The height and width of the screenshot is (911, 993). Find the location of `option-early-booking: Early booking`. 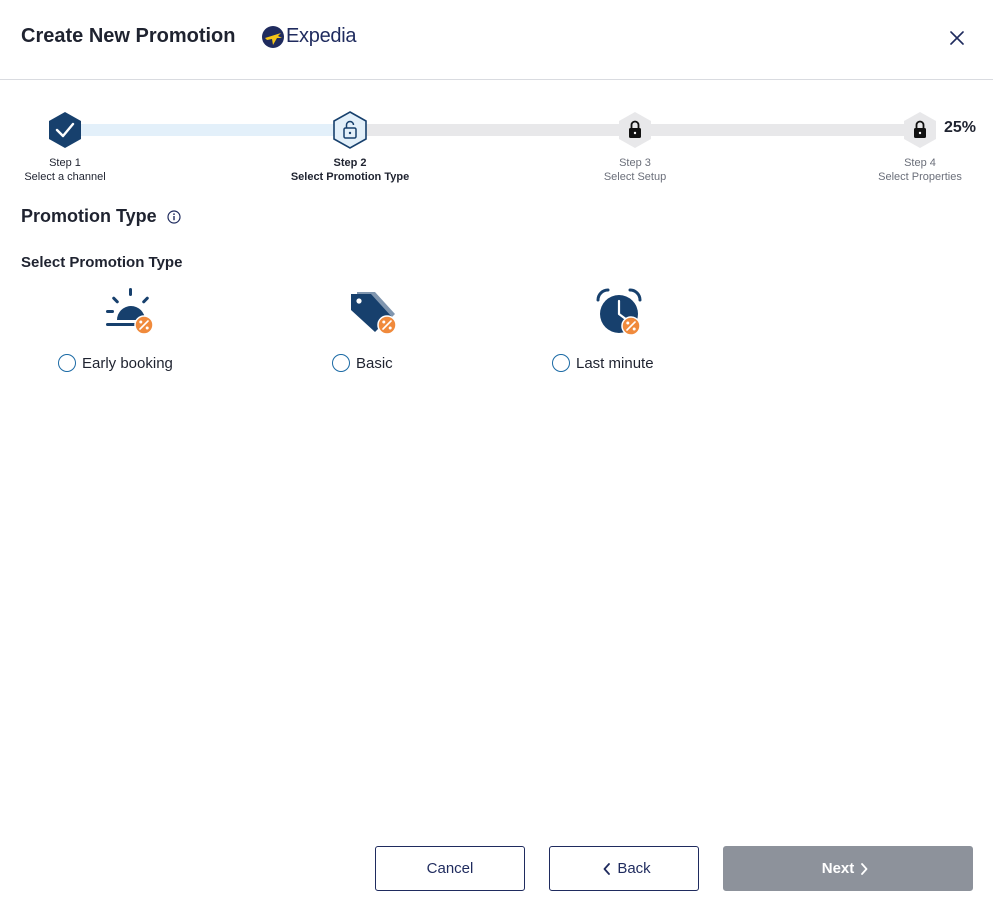

option-early-booking: Early booking is located at coordinates (115, 363).